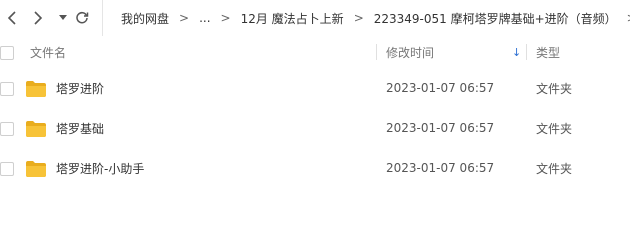 The height and width of the screenshot is (247, 630). What do you see at coordinates (315, 52) in the screenshot?
I see `column-header: 文件名 修改时间 ↓ 类型` at bounding box center [315, 52].